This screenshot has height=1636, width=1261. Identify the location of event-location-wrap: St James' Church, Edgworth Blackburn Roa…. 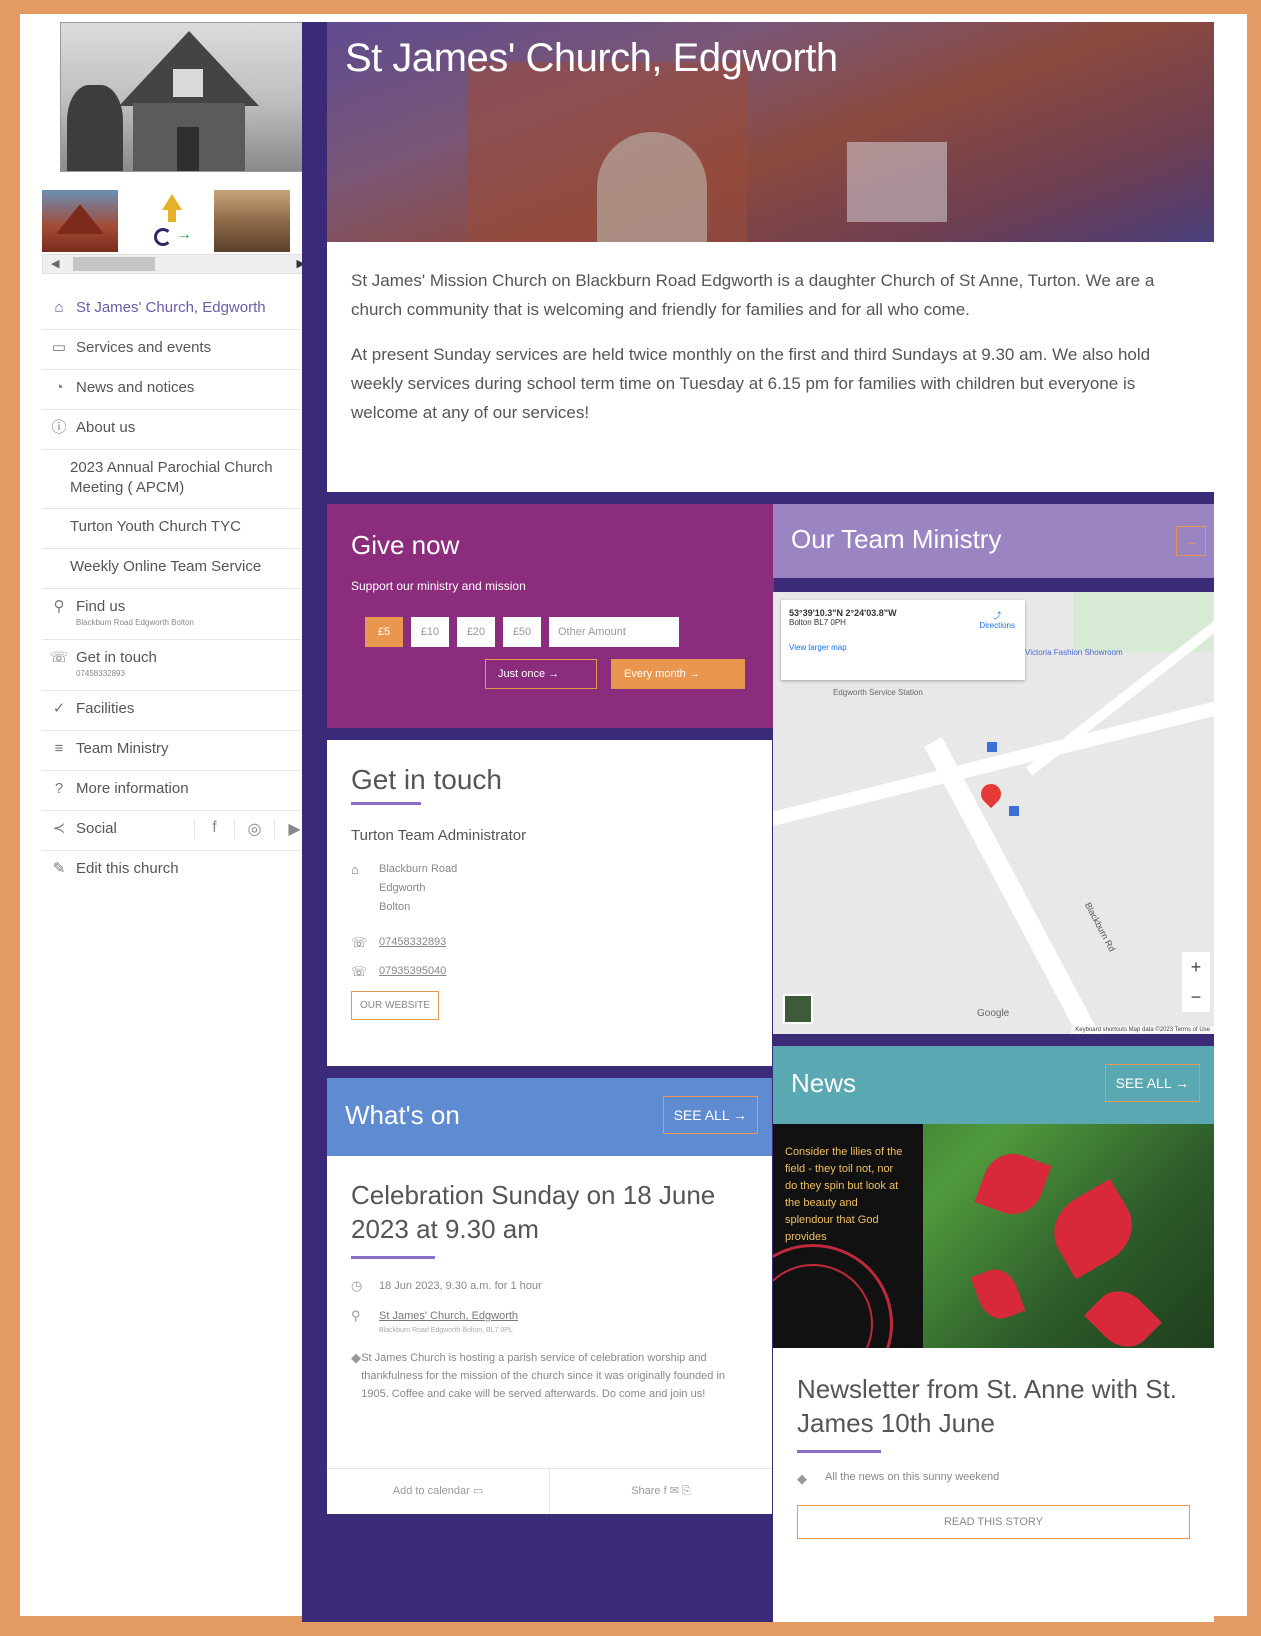
(448, 1322).